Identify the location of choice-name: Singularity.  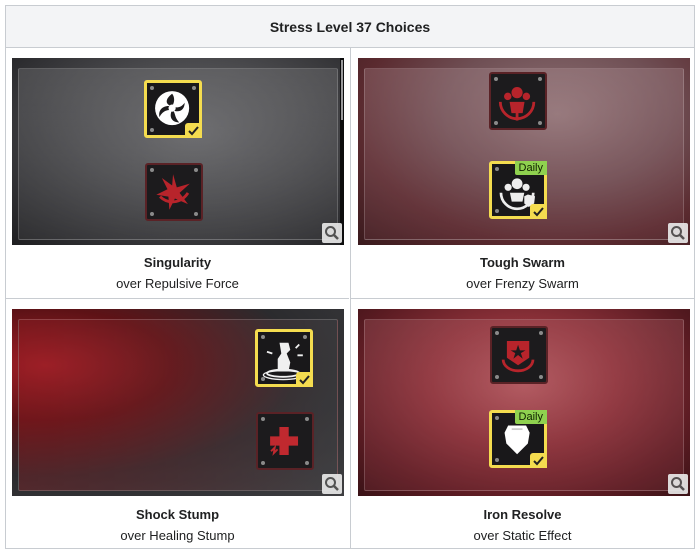
(177, 262).